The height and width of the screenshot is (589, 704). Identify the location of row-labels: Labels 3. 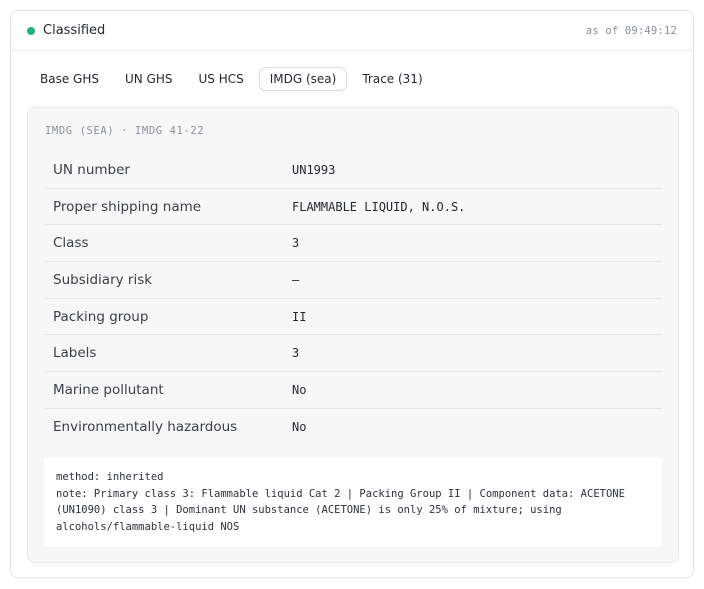
(353, 354).